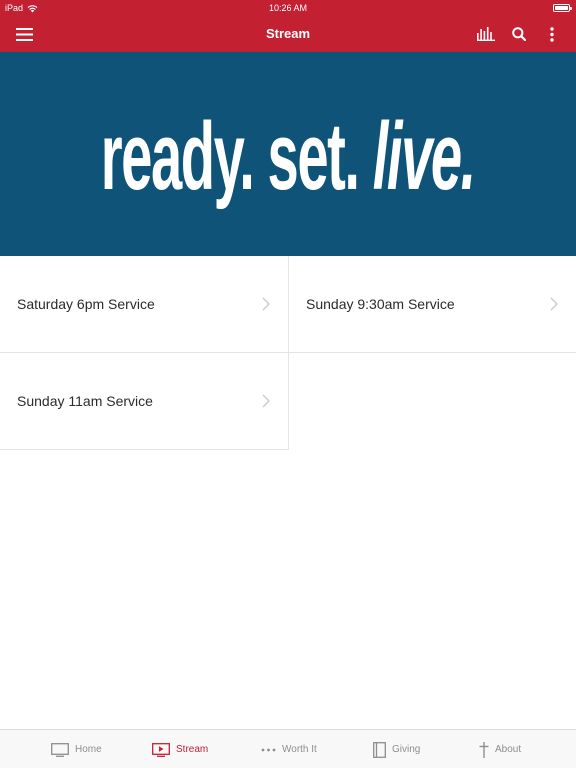 The image size is (576, 768). Describe the element at coordinates (86, 304) in the screenshot. I see `service-label: Saturday 6pm Service` at that location.